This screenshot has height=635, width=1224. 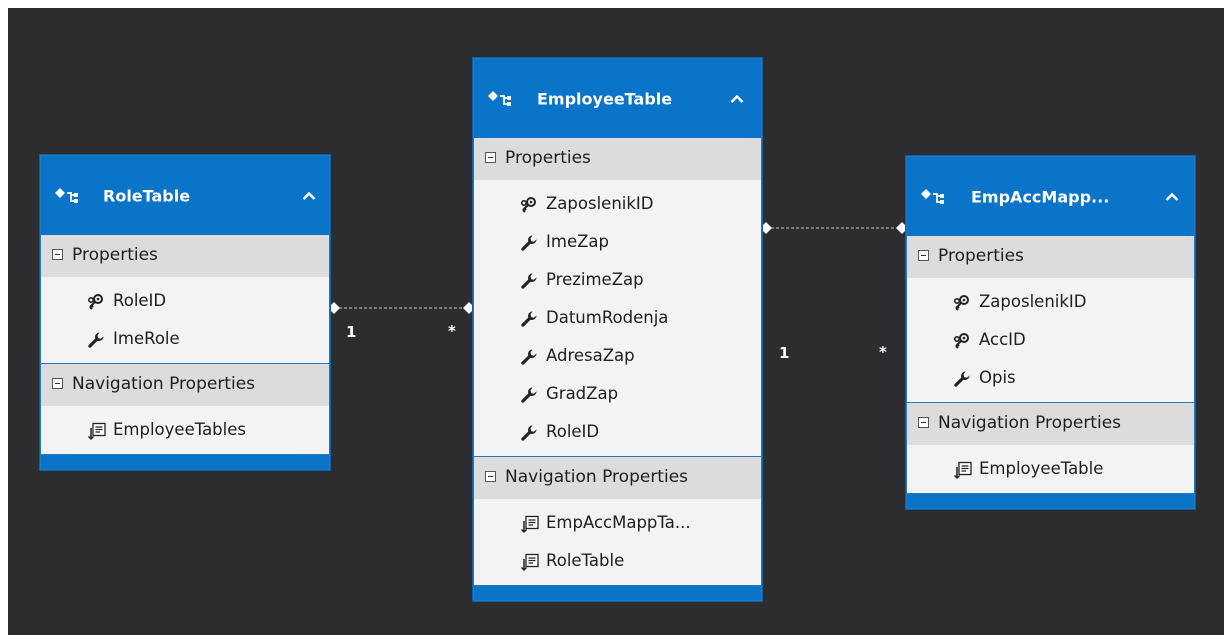 What do you see at coordinates (605, 98) in the screenshot?
I see `entity-title: EmployeeTable` at bounding box center [605, 98].